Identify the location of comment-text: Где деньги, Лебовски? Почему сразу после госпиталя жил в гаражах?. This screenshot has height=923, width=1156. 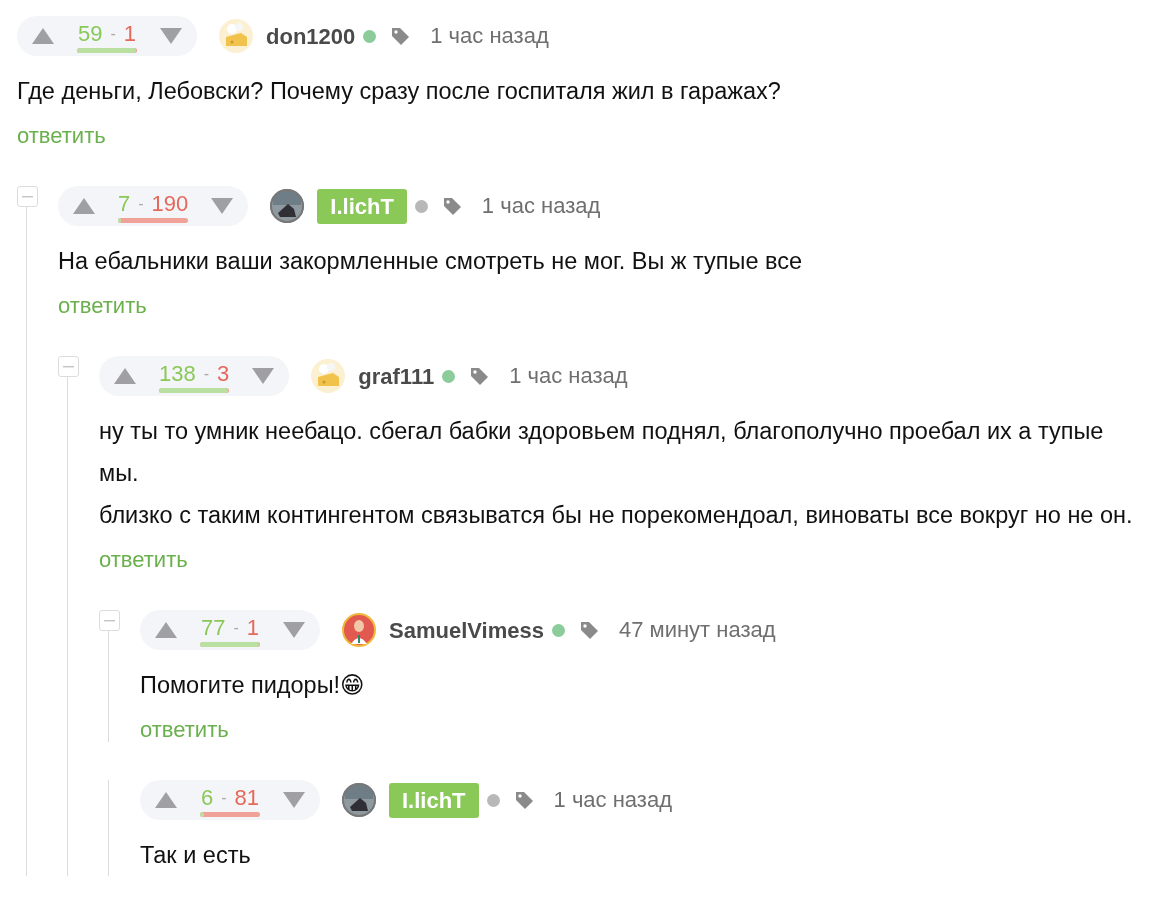
(399, 91).